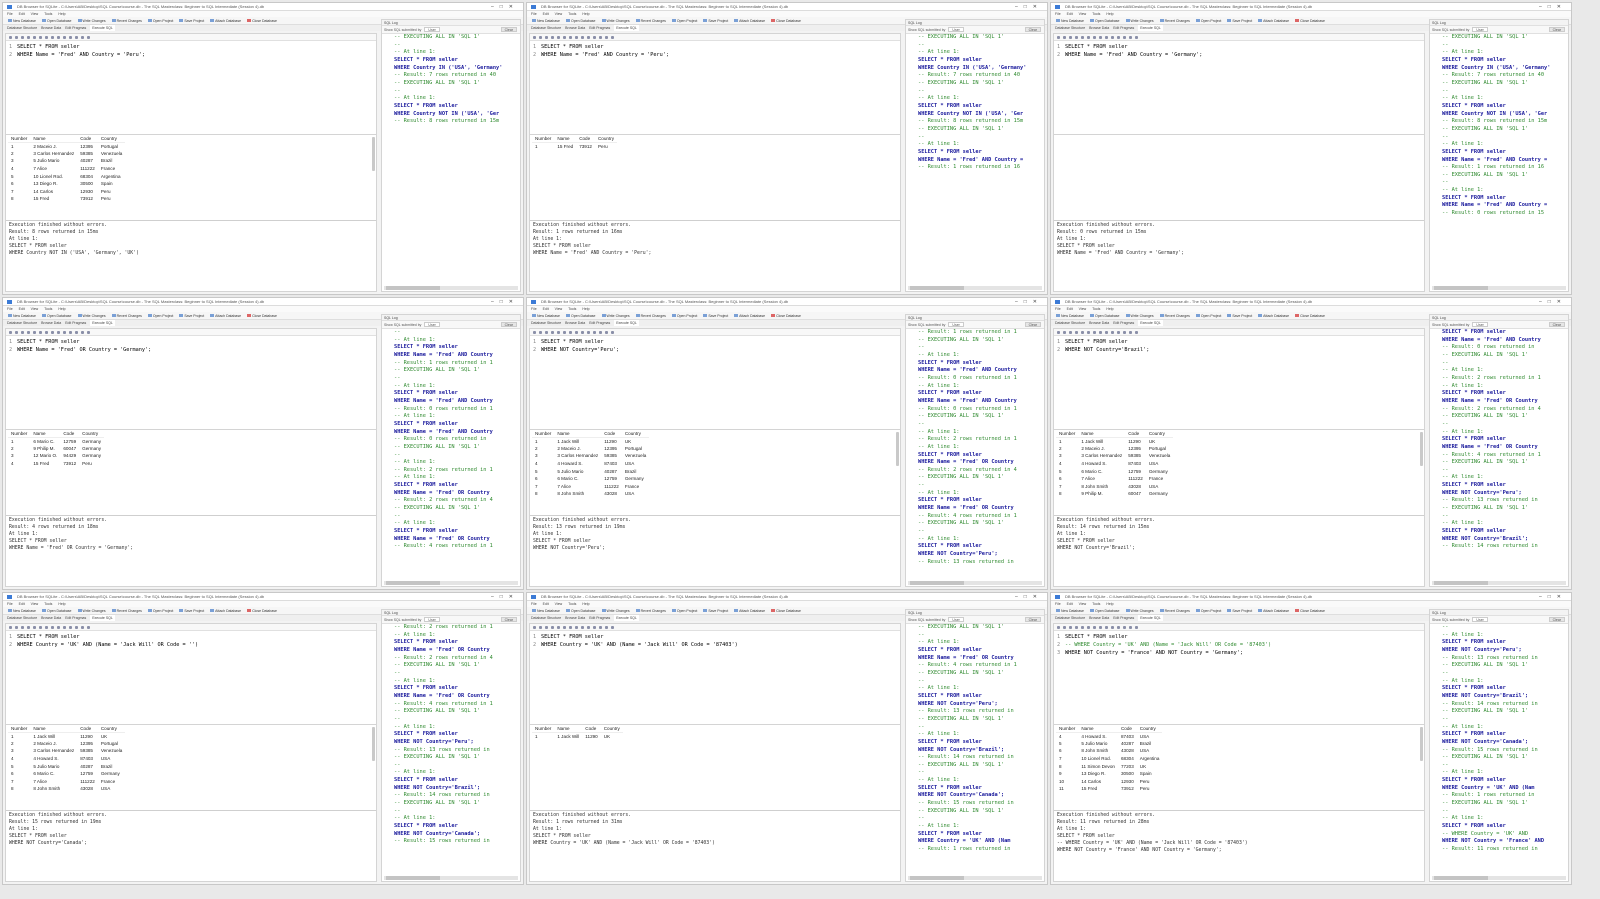 This screenshot has width=1600, height=899. What do you see at coordinates (66, 759) in the screenshot?
I see `table-row: 44 Howard S. 87403 USA` at bounding box center [66, 759].